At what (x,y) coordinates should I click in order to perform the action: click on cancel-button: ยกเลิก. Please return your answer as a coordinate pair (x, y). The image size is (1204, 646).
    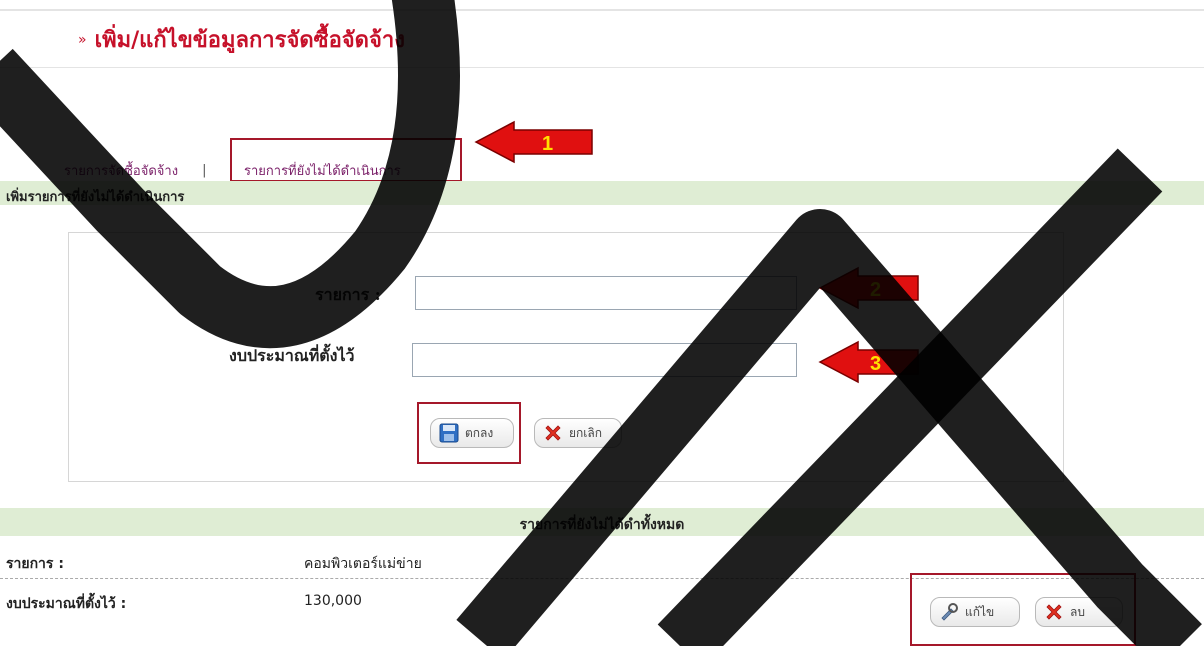
    Looking at the image, I should click on (578, 433).